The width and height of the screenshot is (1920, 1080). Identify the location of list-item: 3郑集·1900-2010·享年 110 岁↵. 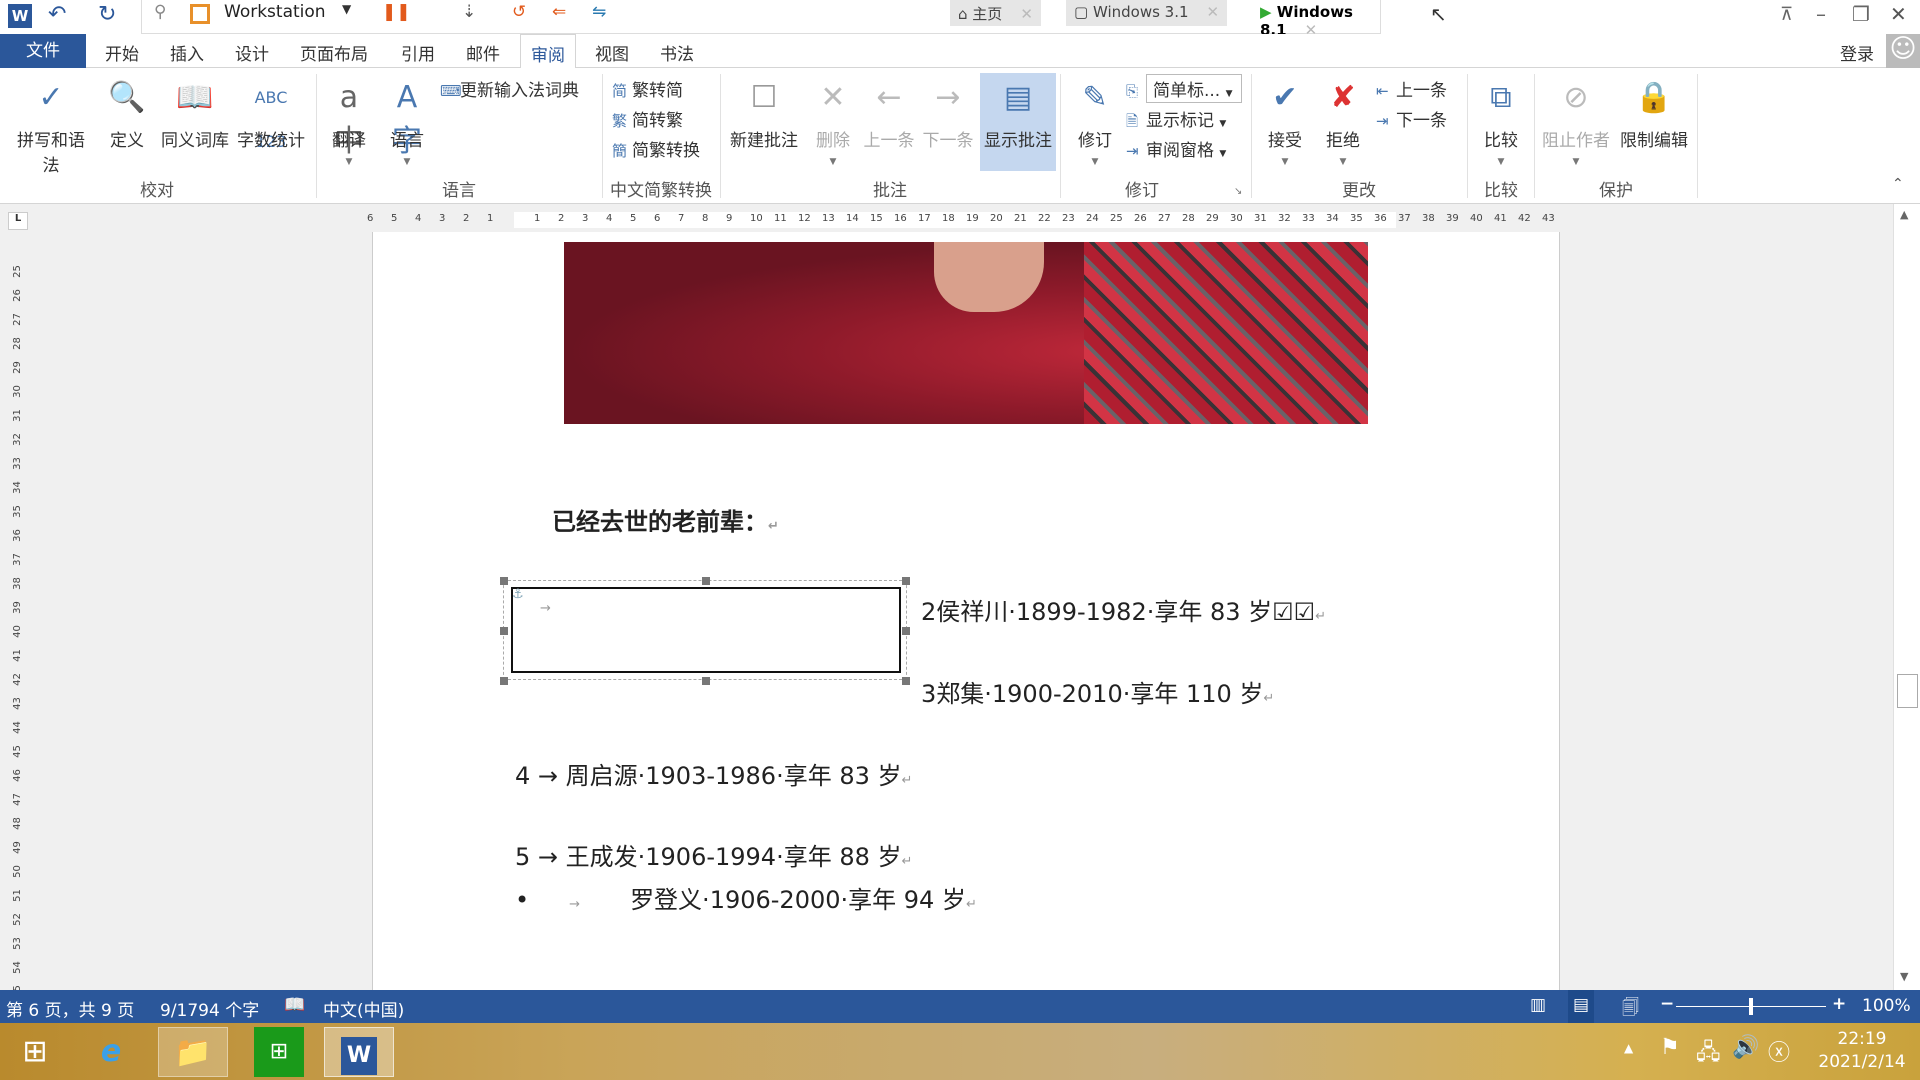
(1097, 691).